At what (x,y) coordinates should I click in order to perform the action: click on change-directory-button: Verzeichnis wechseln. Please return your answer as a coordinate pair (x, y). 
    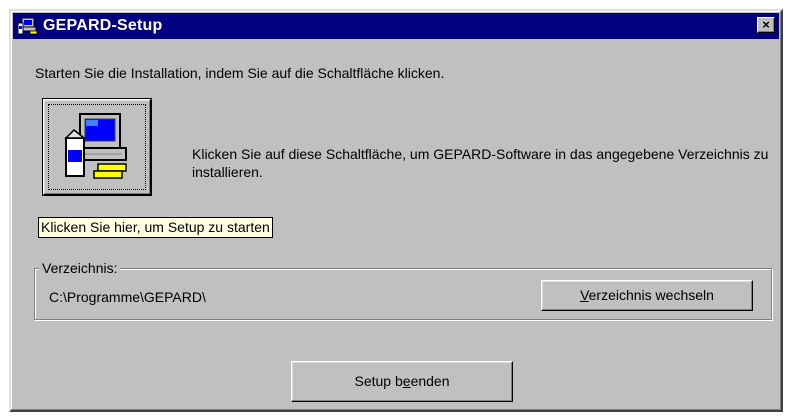
    Looking at the image, I should click on (647, 295).